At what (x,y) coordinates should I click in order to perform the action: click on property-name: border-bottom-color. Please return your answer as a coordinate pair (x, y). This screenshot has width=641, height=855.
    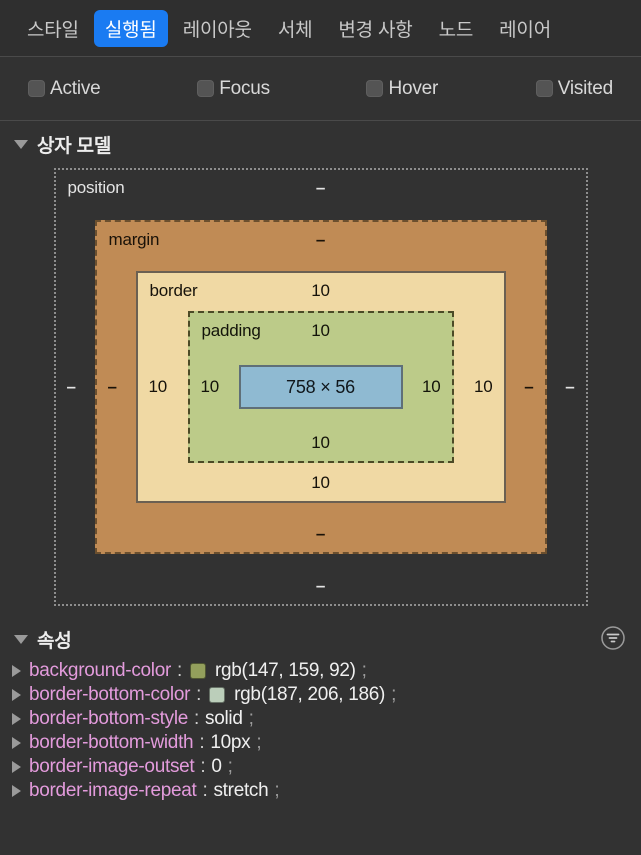
    Looking at the image, I should click on (110, 694).